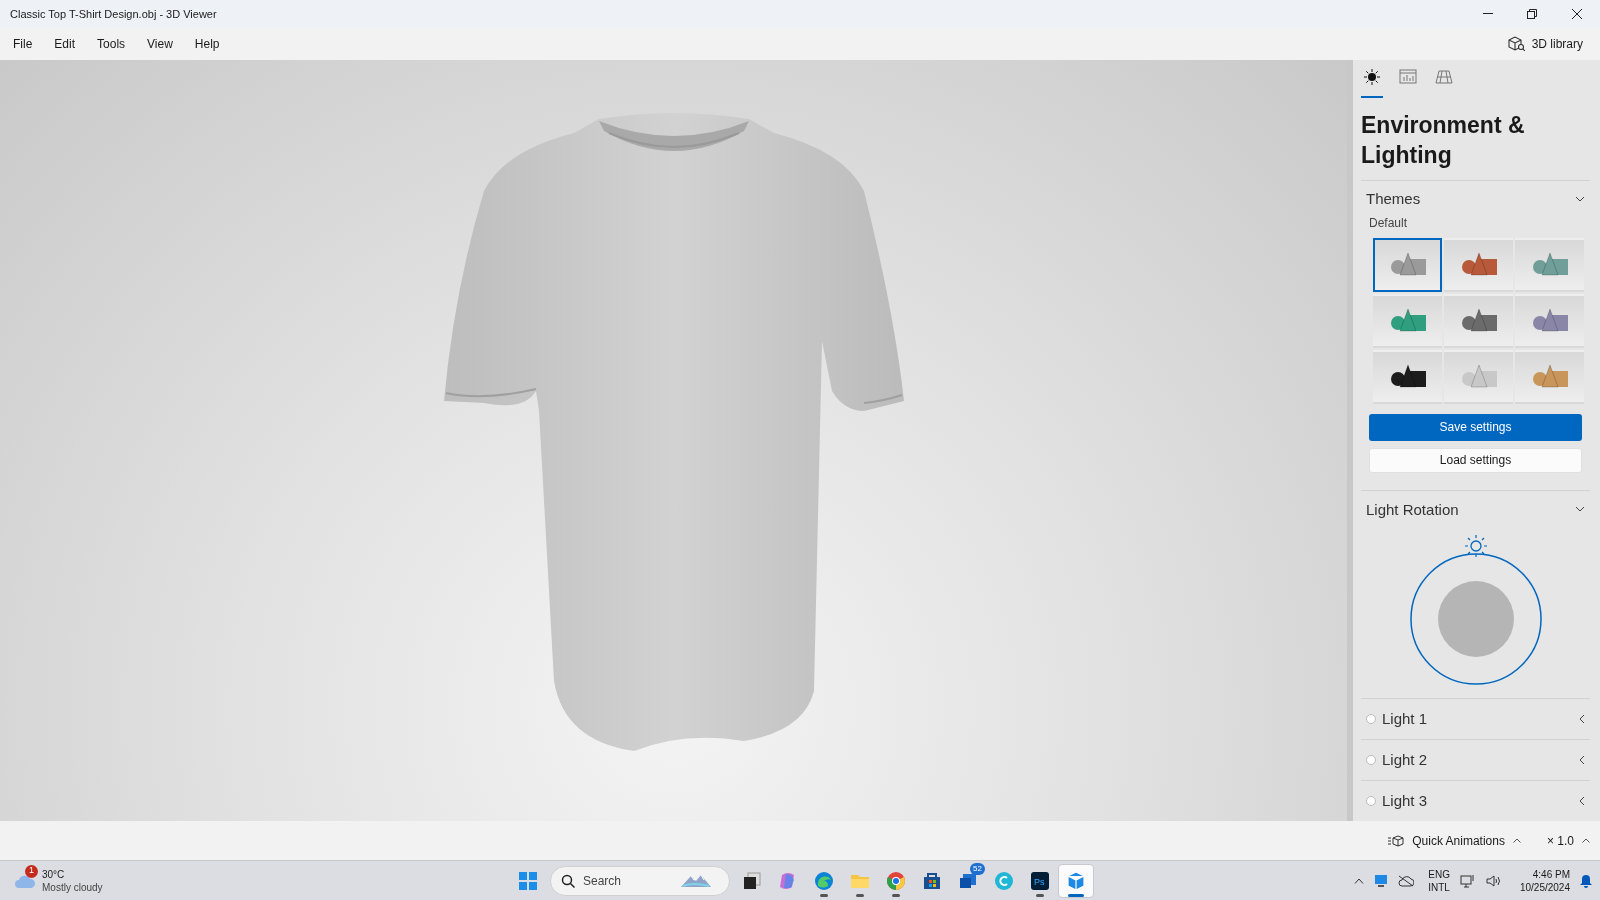  I want to click on cloud-off-icon, so click(1406, 880).